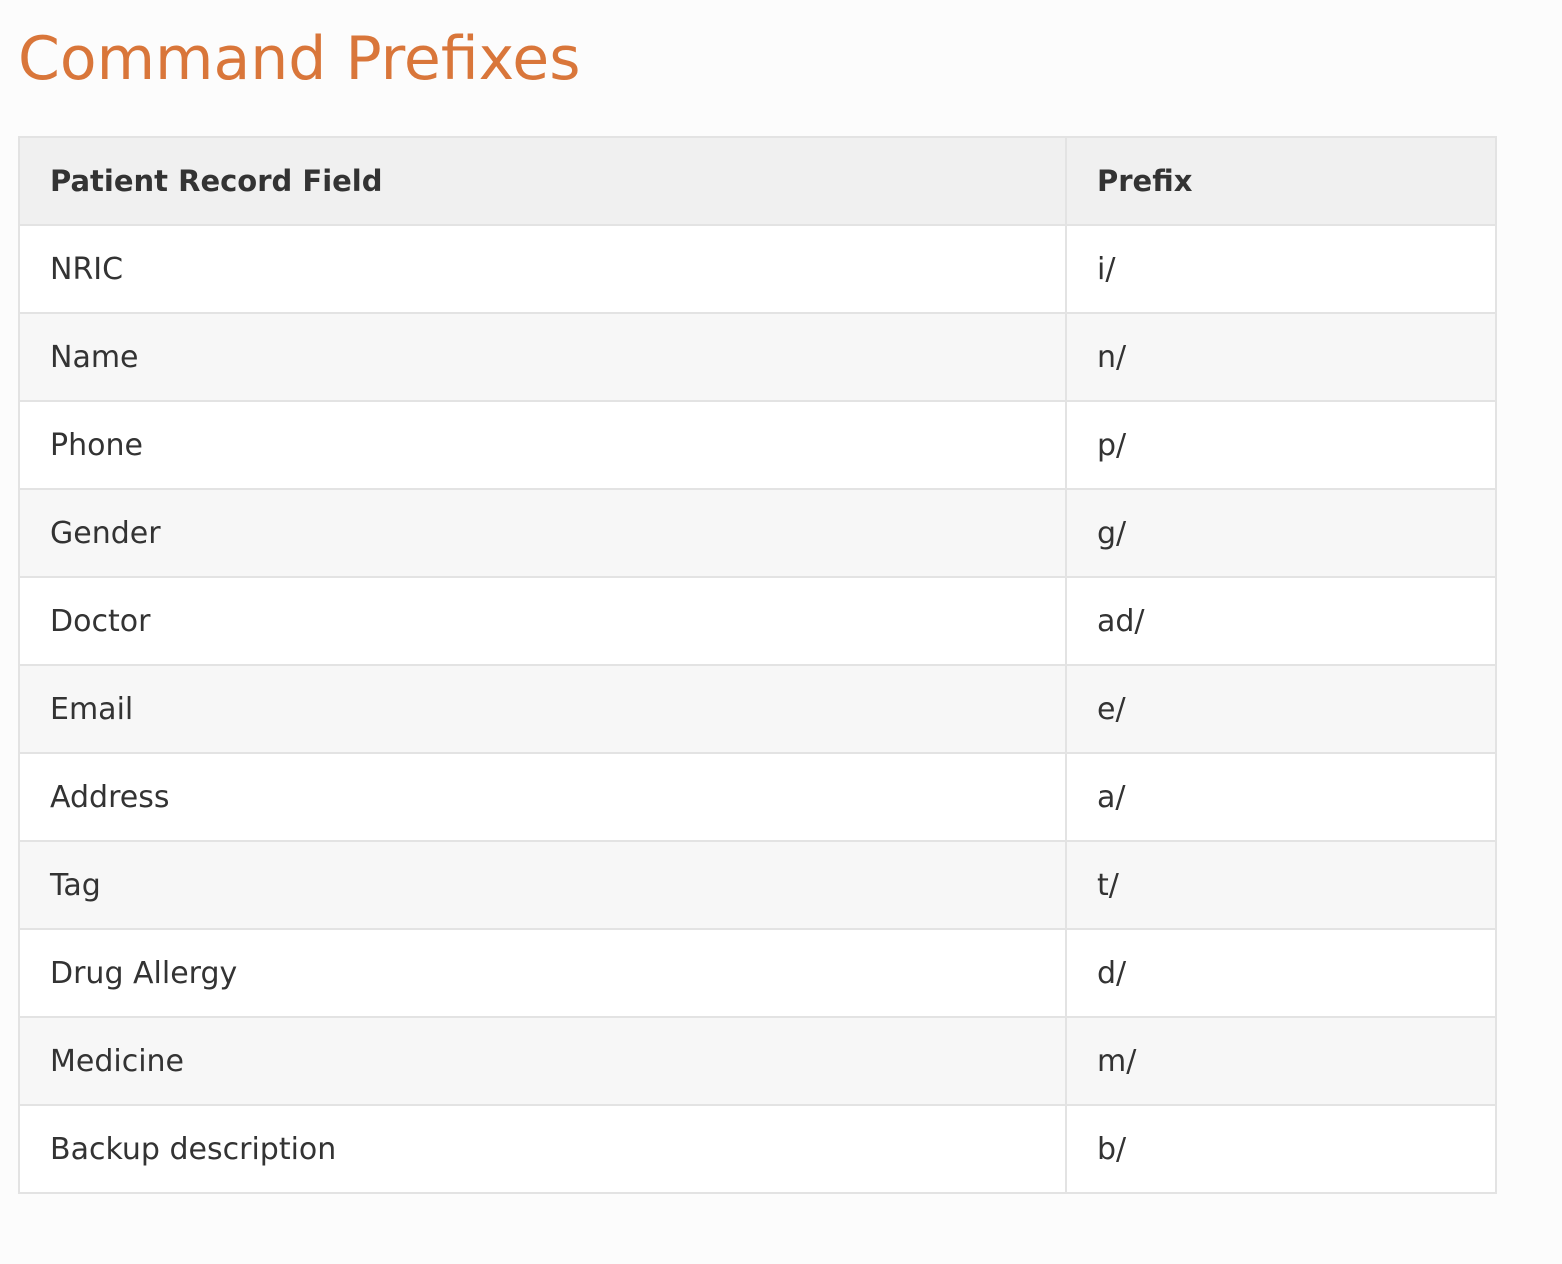 The height and width of the screenshot is (1264, 1562). I want to click on table-row: NRIC i/, so click(757, 269).